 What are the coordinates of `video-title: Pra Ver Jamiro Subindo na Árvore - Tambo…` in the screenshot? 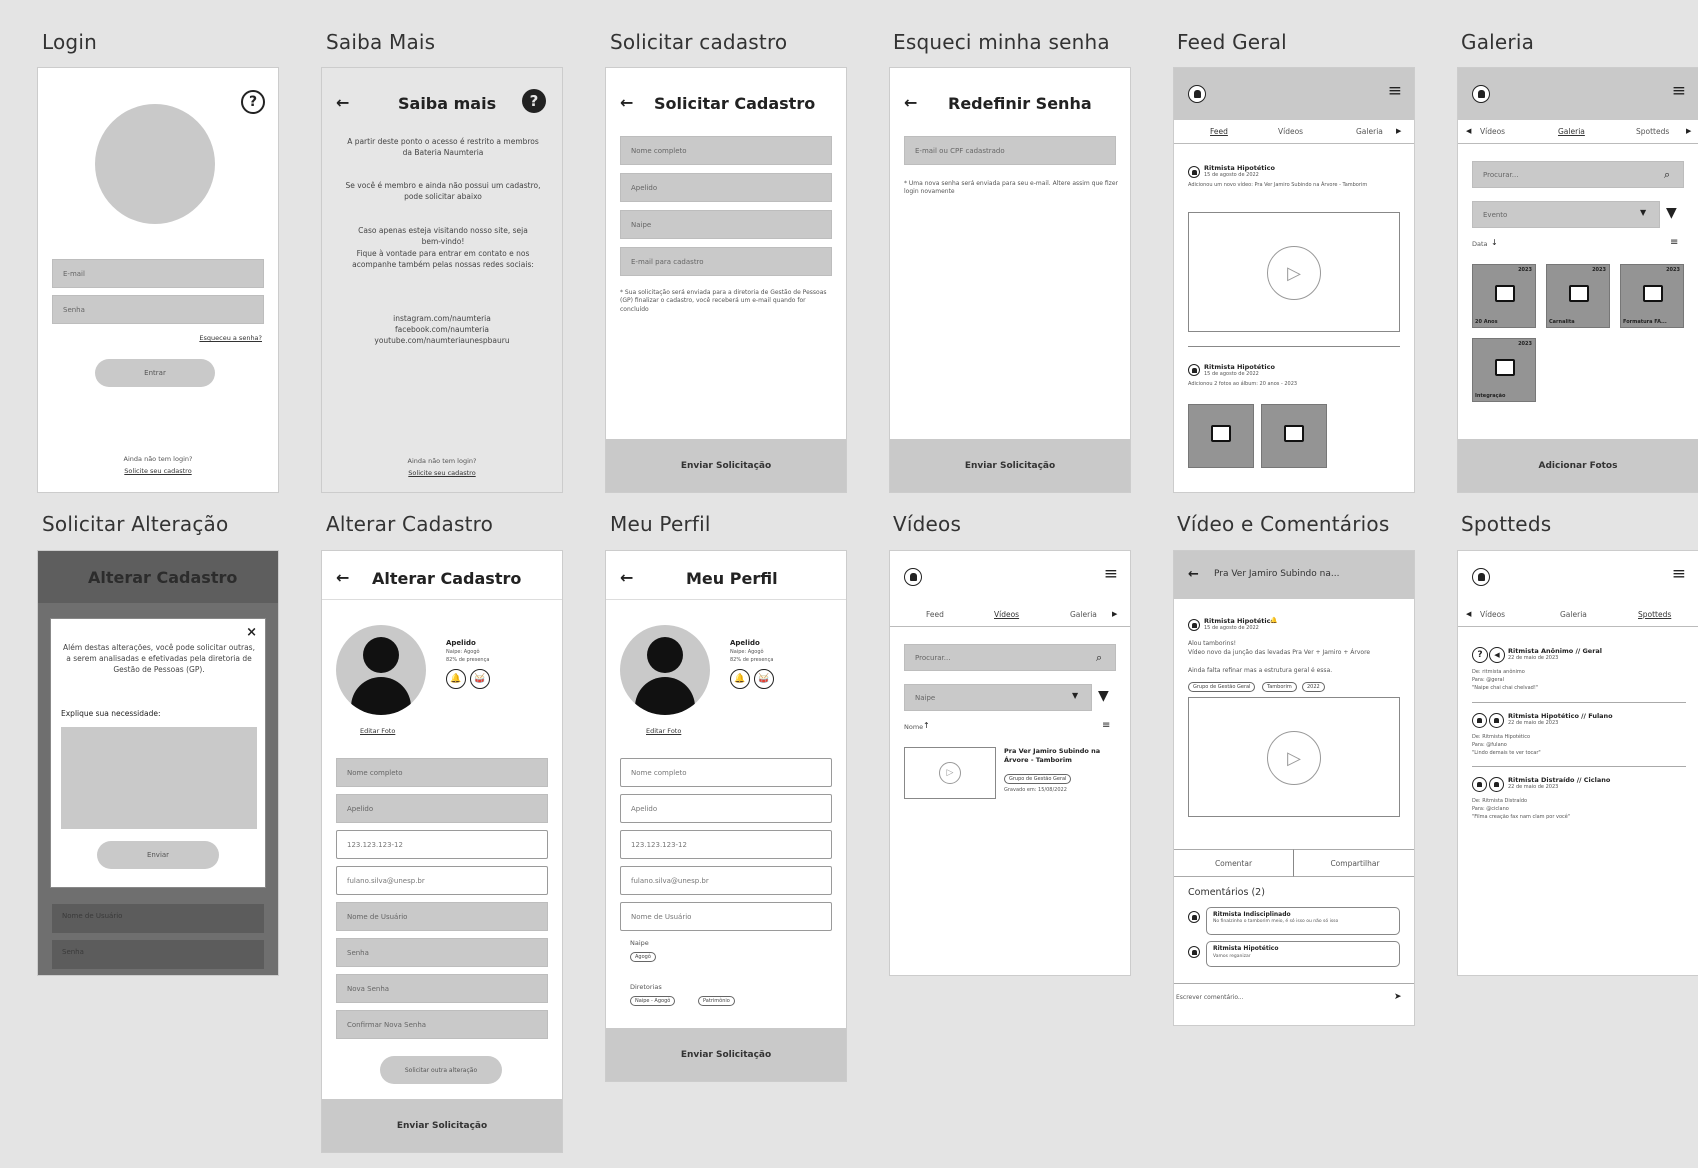 It's located at (1062, 756).